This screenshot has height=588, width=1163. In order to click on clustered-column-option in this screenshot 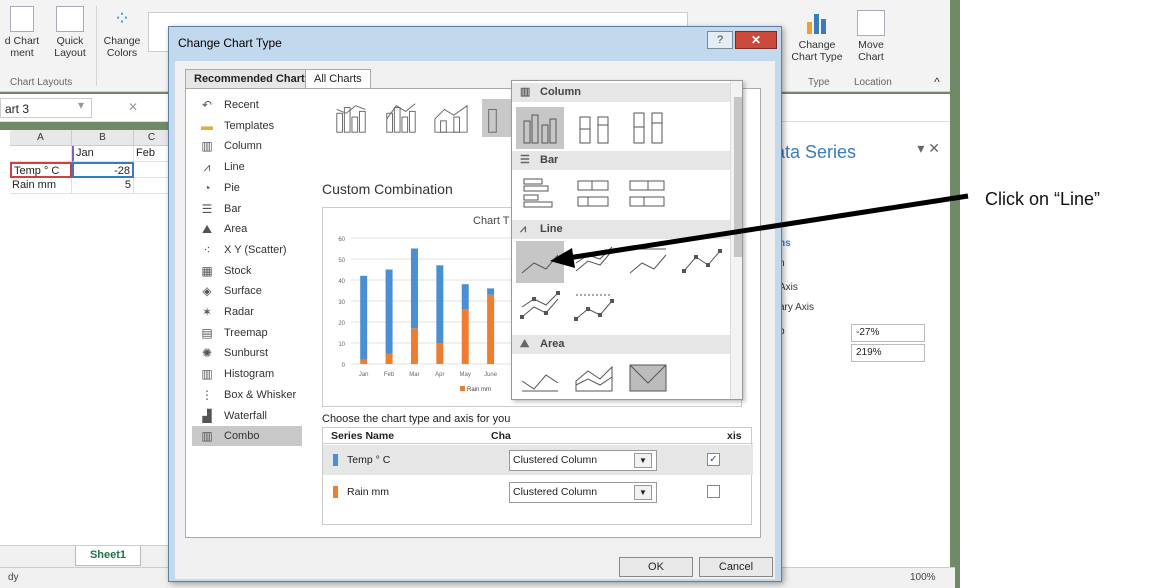, I will do `click(540, 128)`.